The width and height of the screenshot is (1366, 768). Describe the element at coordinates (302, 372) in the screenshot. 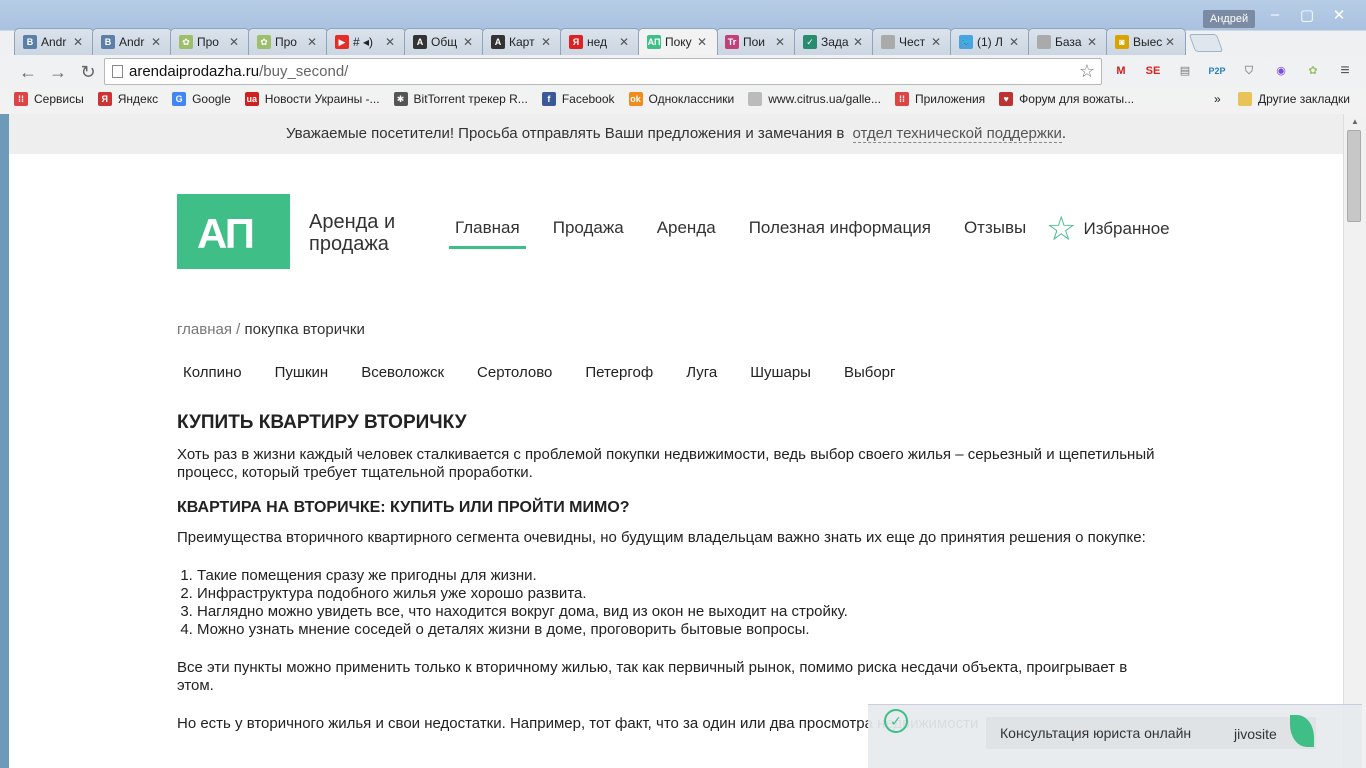

I see `city-link: Пушкин` at that location.